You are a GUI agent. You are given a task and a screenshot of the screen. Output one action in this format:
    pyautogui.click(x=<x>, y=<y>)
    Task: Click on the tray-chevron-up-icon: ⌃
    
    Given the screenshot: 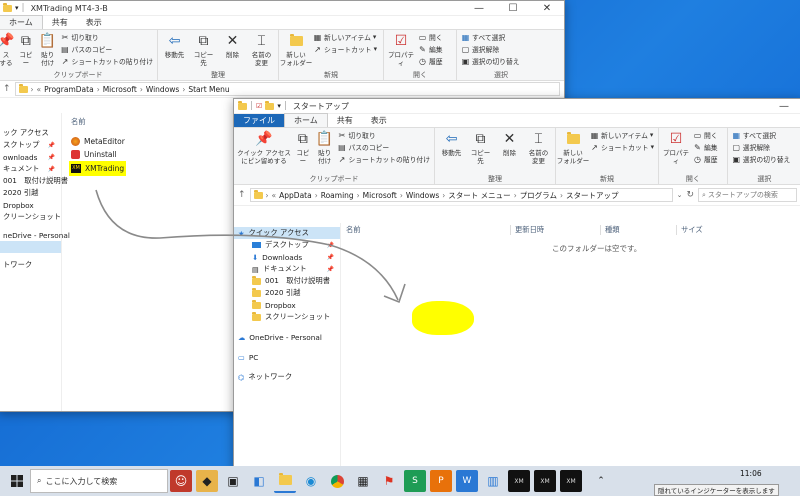 What is the action you would take?
    pyautogui.click(x=601, y=481)
    